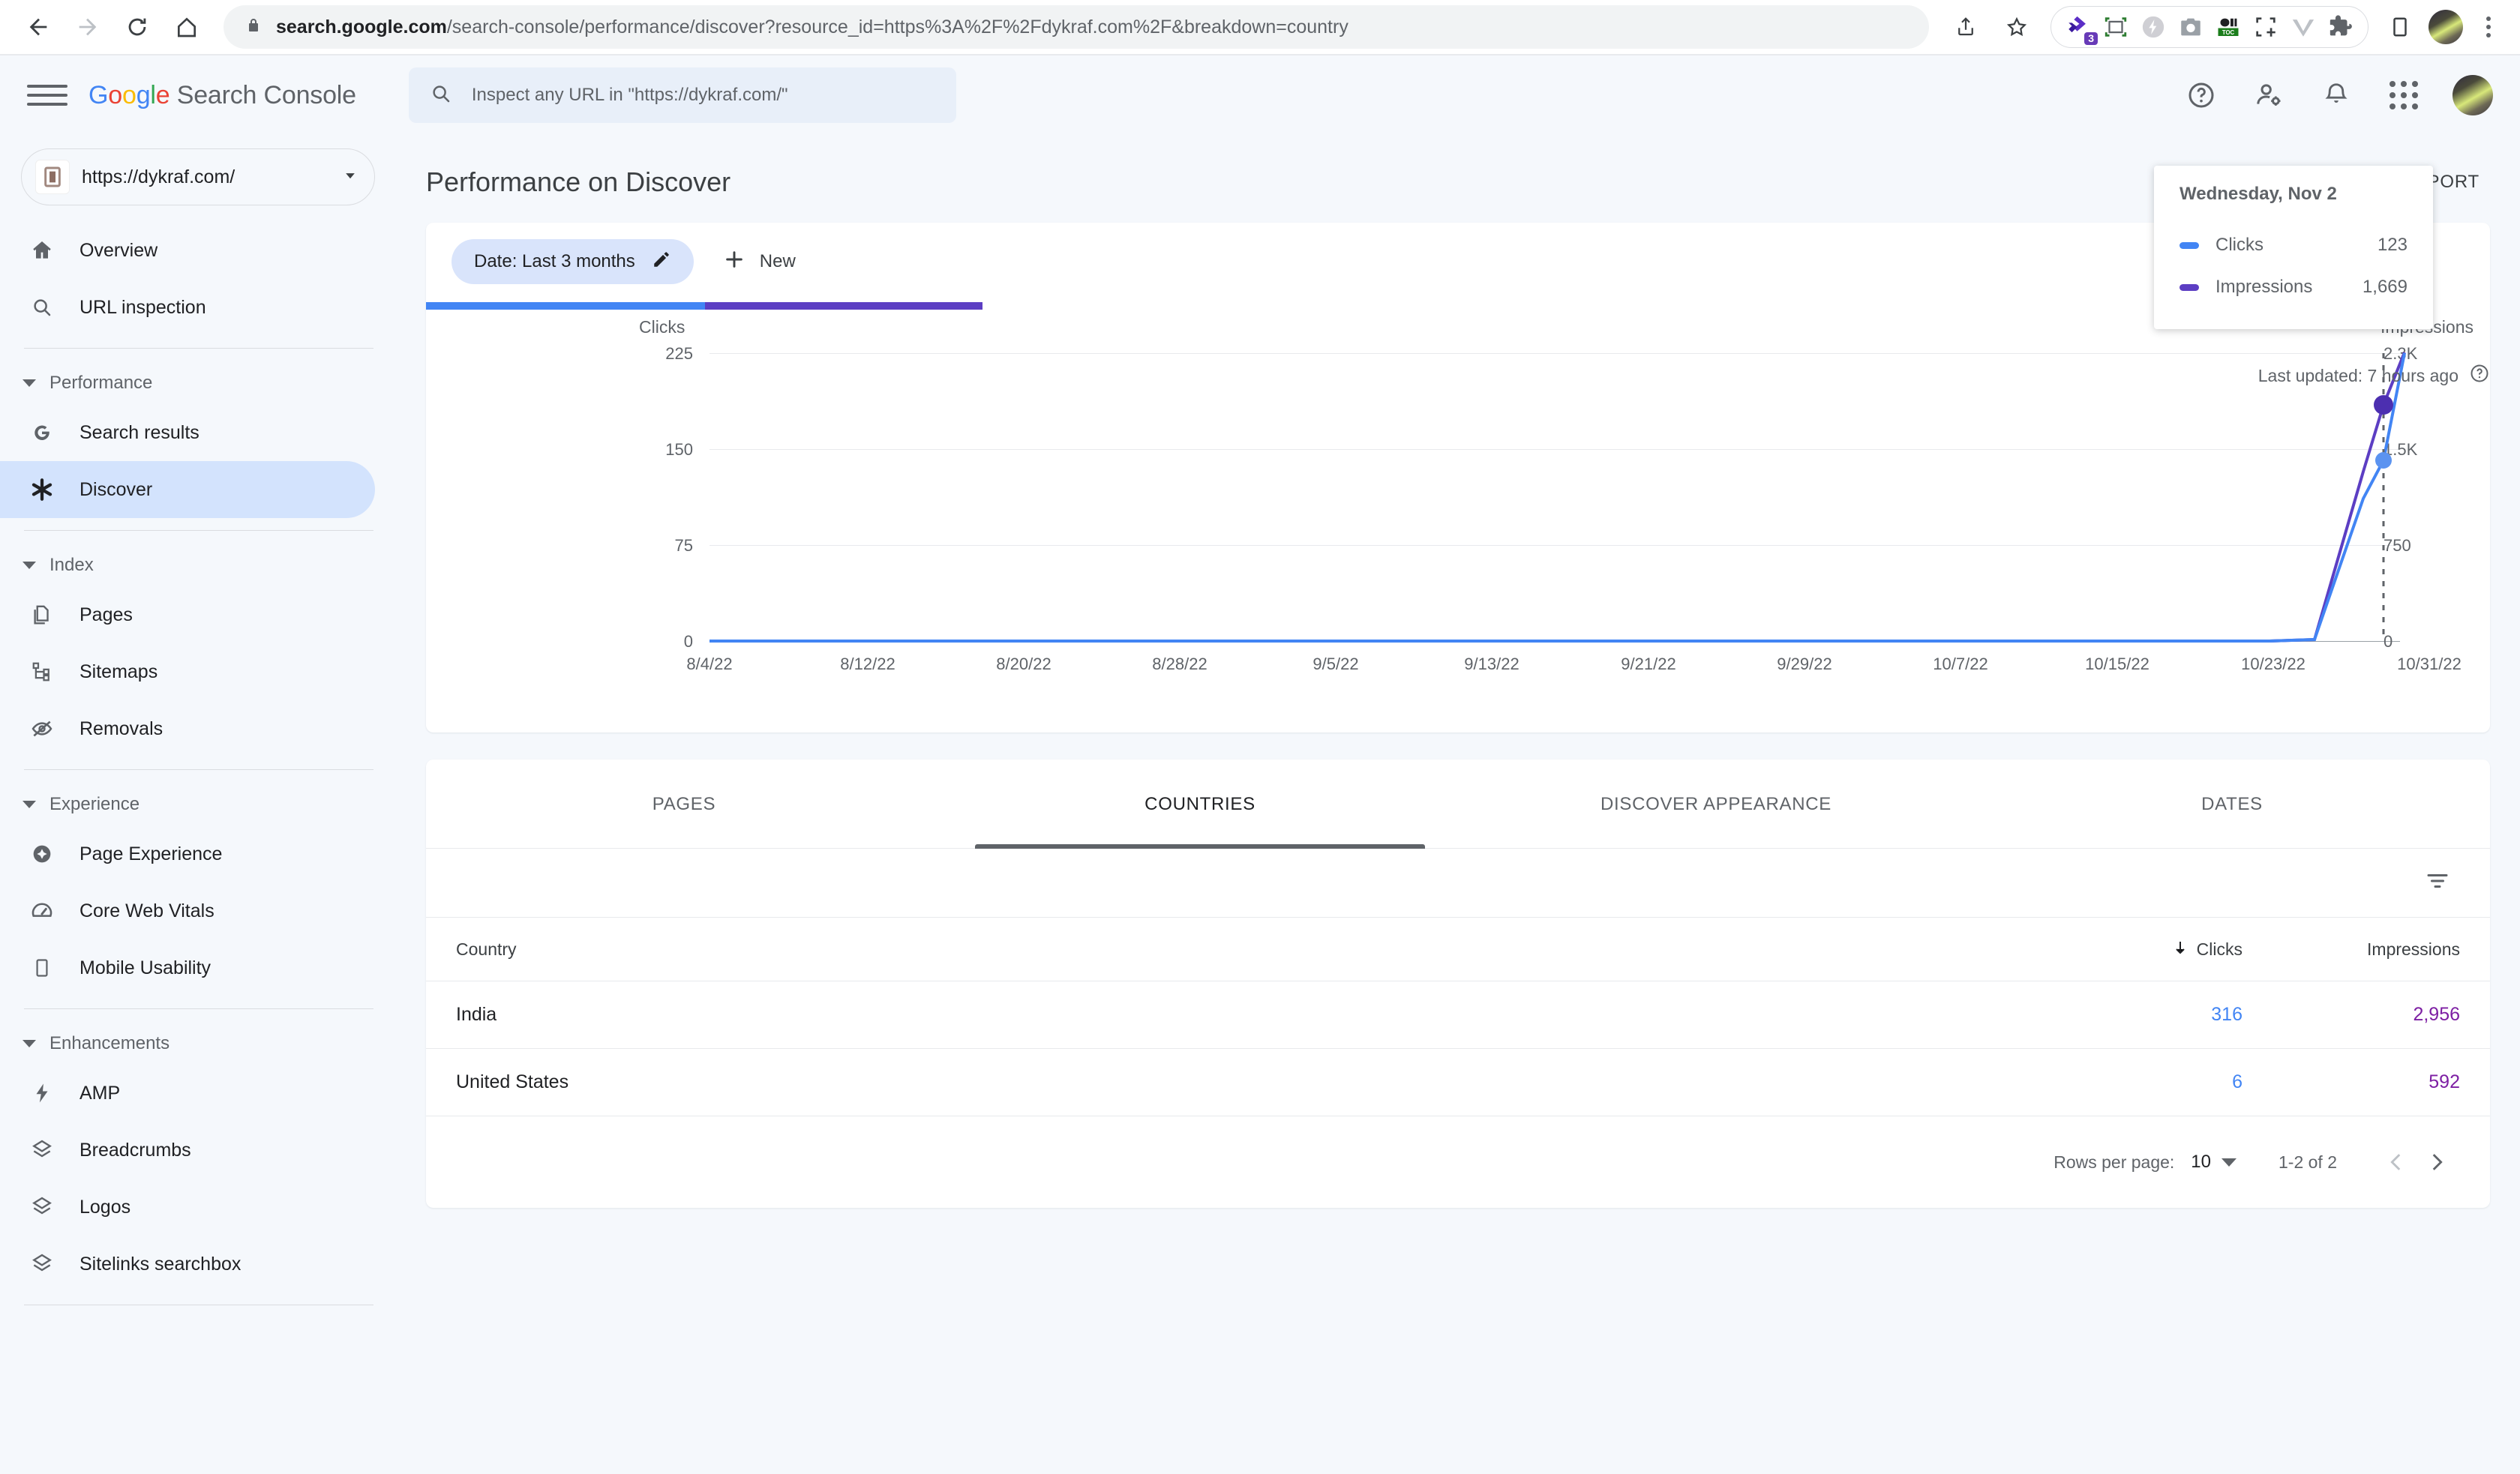 This screenshot has width=2520, height=1474. What do you see at coordinates (119, 671) in the screenshot?
I see `sidebar-item-label: Sitemaps` at bounding box center [119, 671].